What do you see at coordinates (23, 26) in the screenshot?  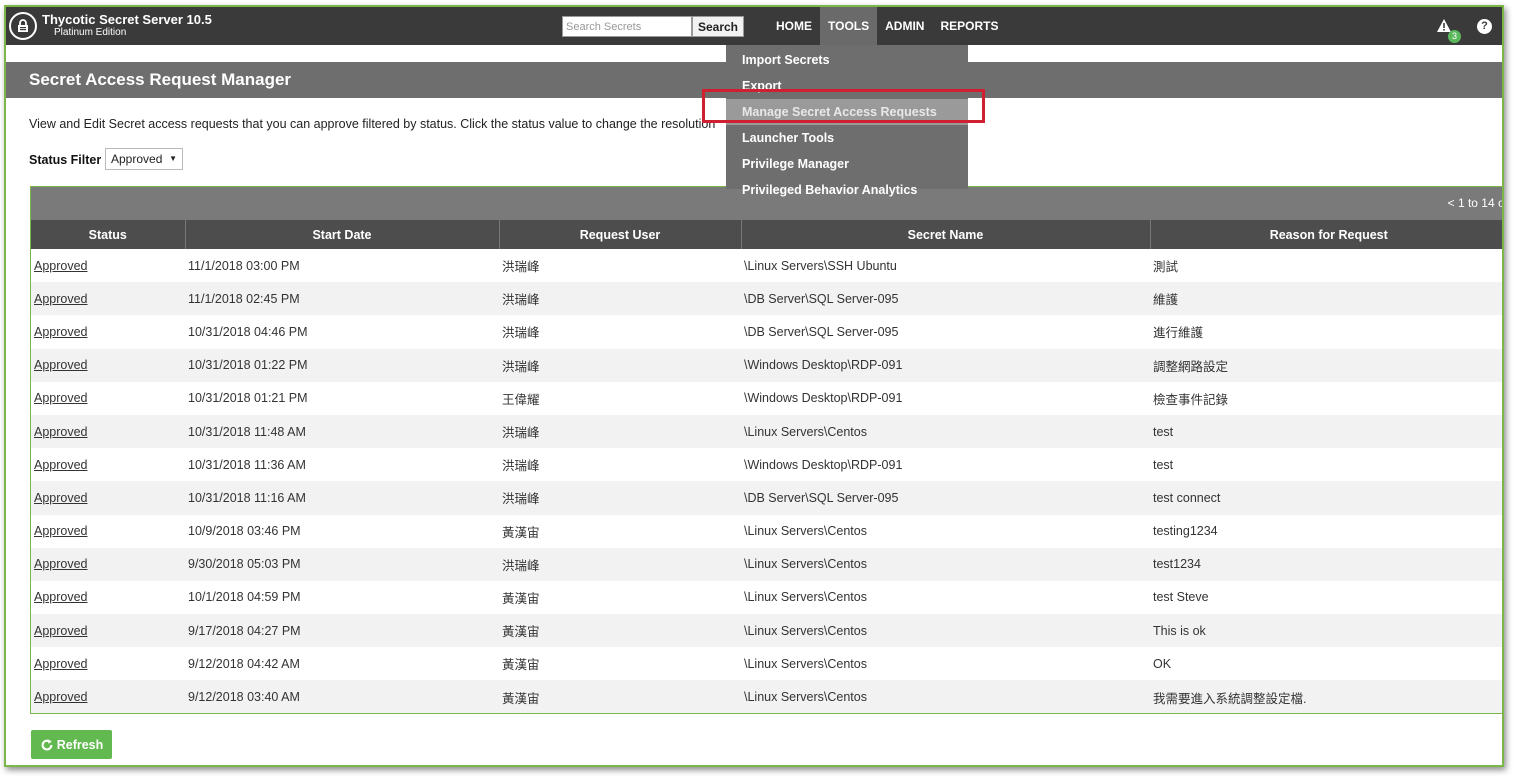 I see `lock-logo-icon` at bounding box center [23, 26].